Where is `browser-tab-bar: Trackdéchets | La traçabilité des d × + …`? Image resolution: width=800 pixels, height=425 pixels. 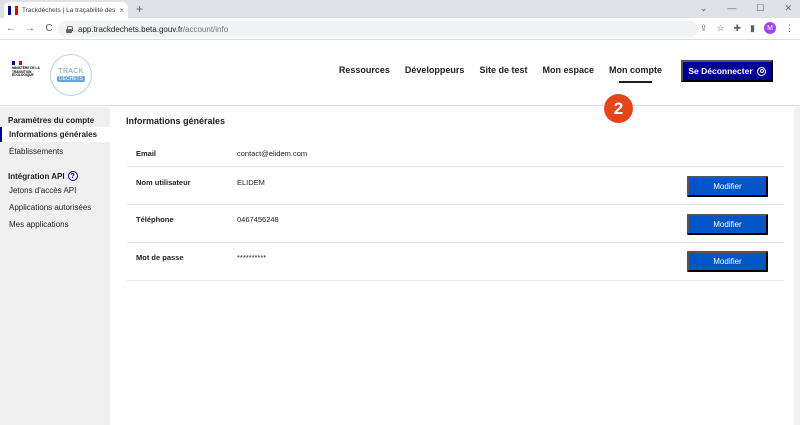 browser-tab-bar: Trackdéchets | La traçabilité des d × + … is located at coordinates (400, 9).